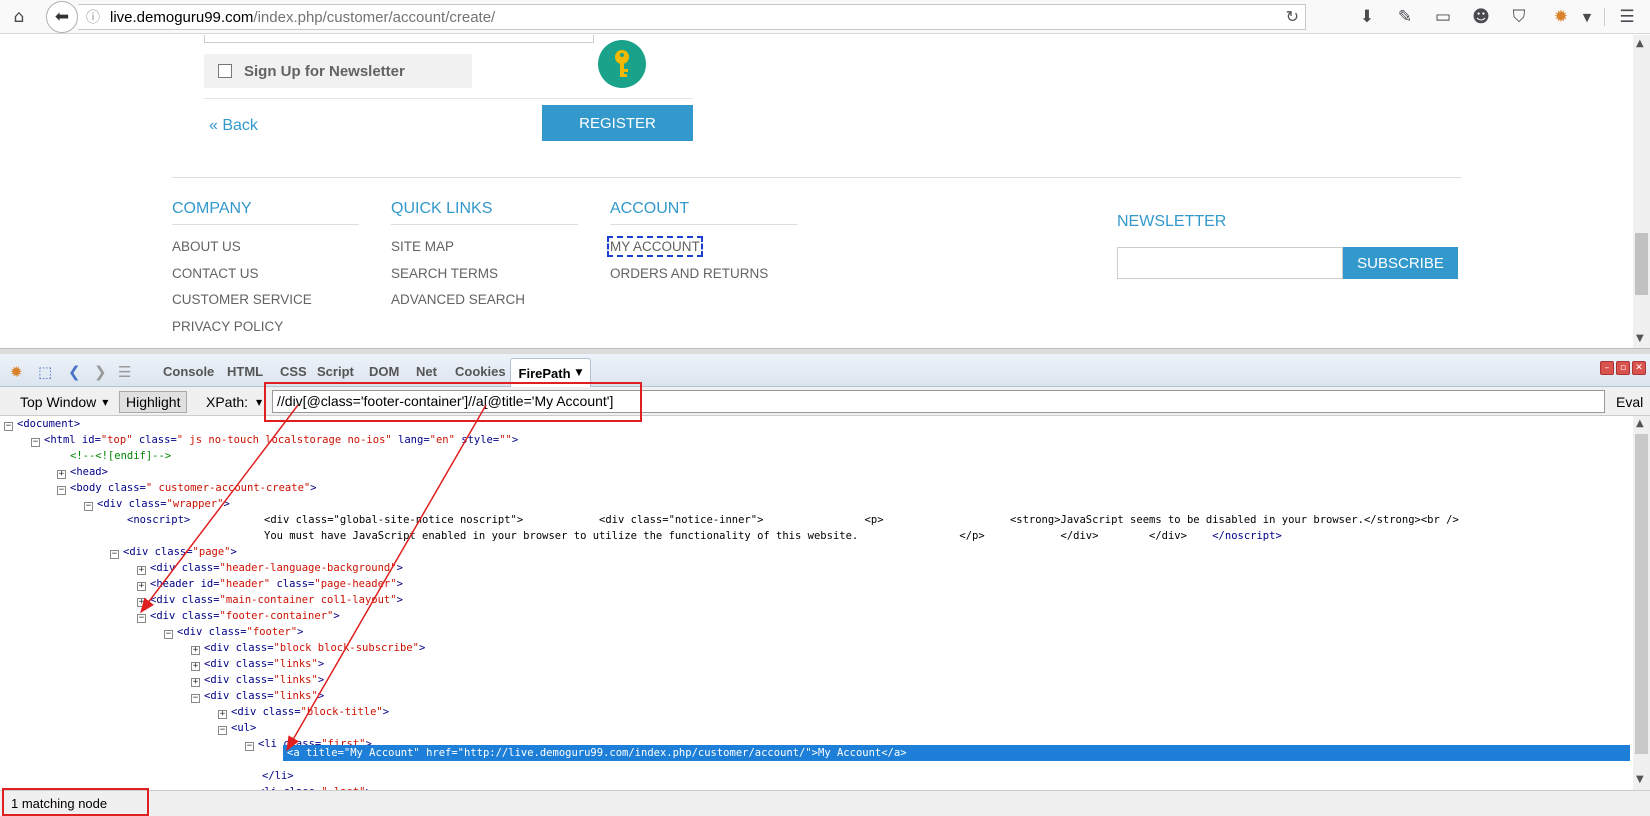  I want to click on tree-row: + <head>, so click(82, 472).